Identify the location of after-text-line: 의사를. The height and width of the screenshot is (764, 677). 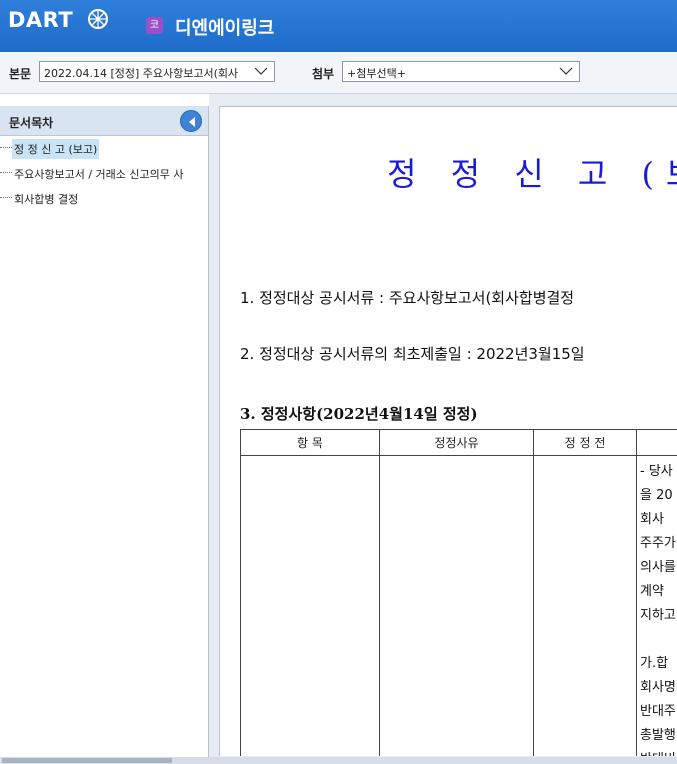
(658, 567).